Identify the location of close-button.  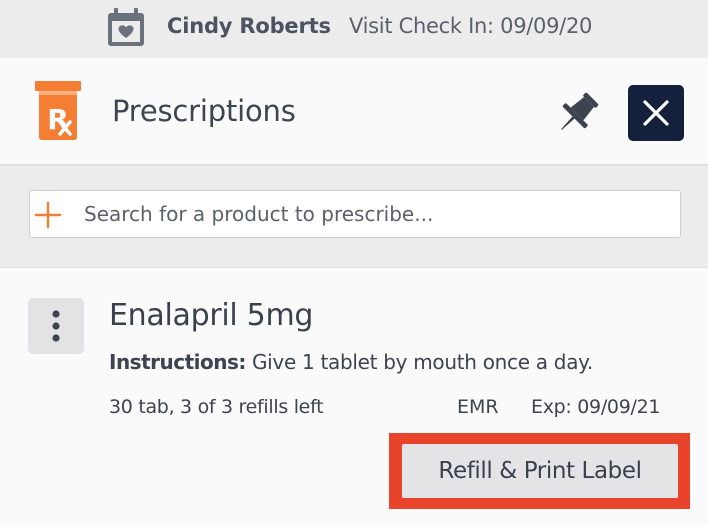
(656, 113).